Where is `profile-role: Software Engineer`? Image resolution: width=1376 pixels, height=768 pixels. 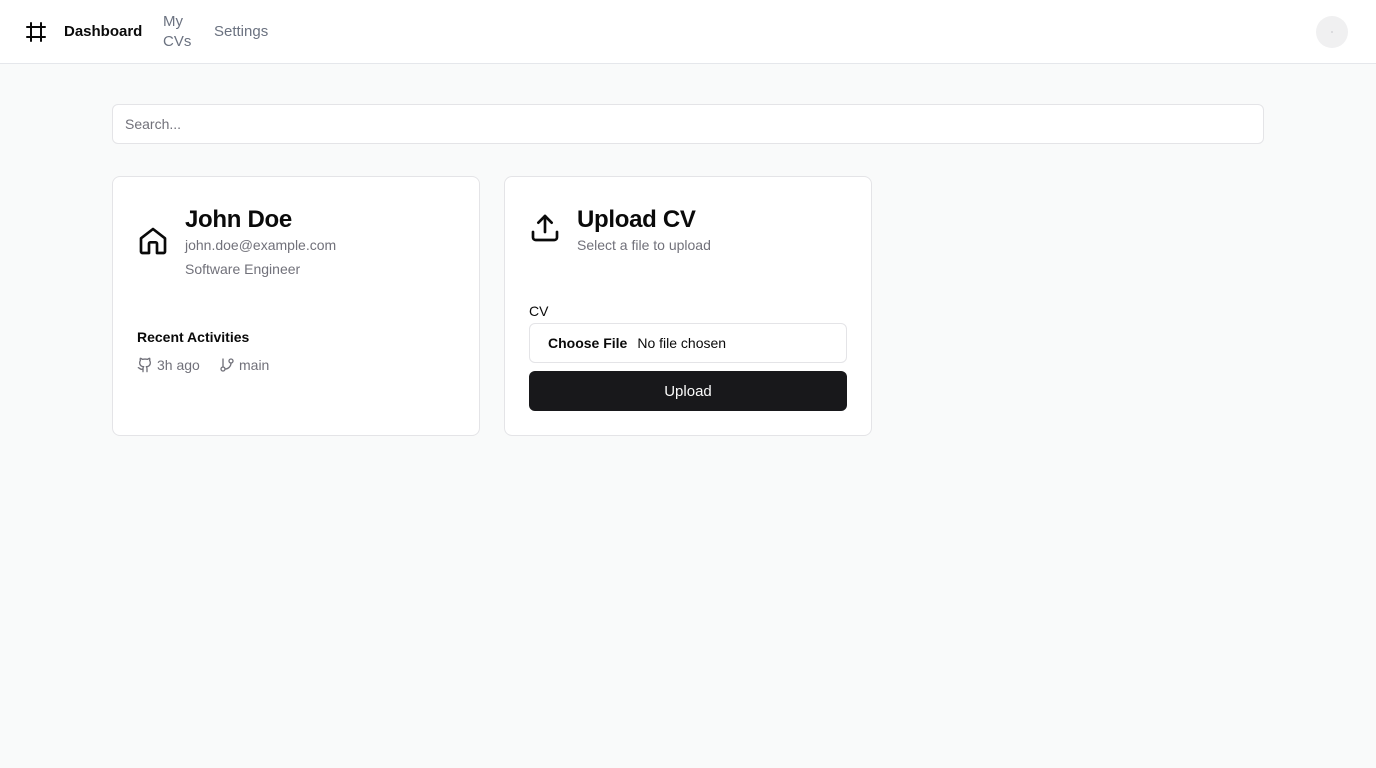 profile-role: Software Engineer is located at coordinates (243, 269).